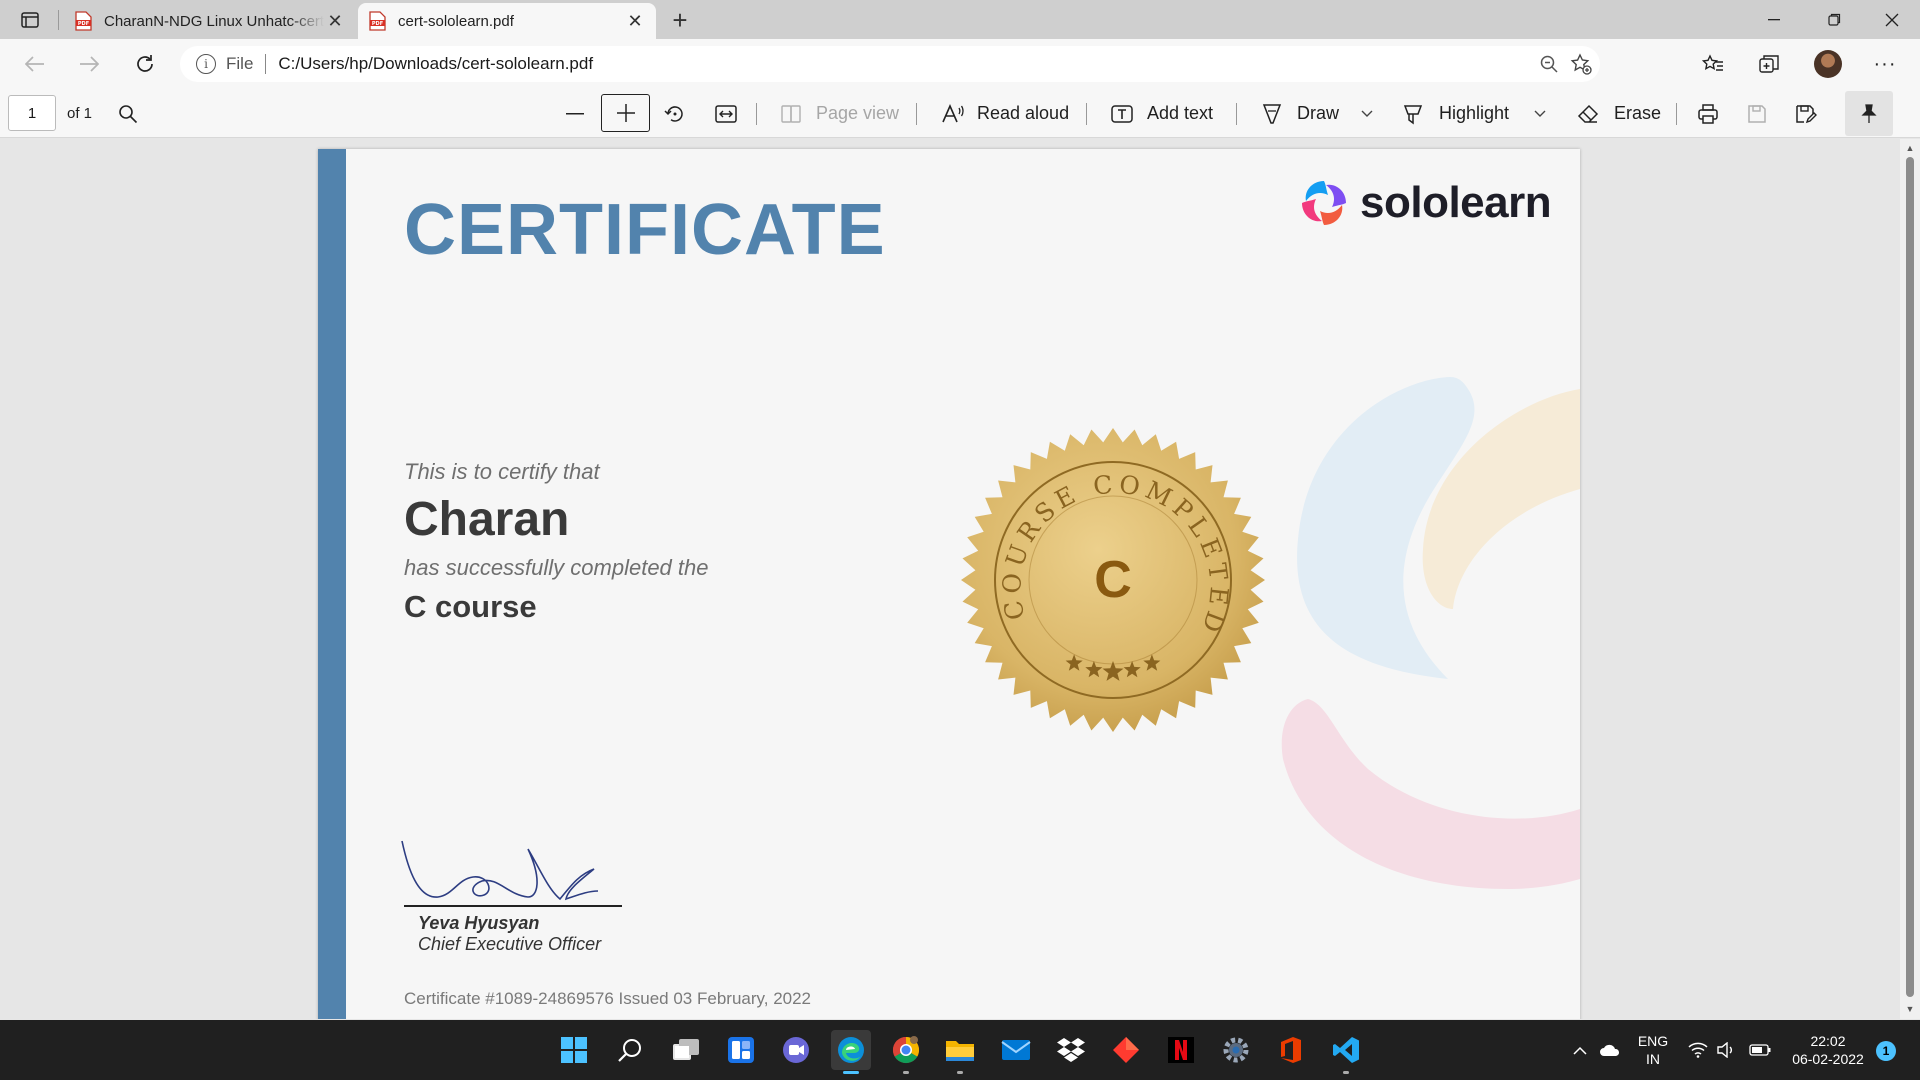 The height and width of the screenshot is (1080, 1920). What do you see at coordinates (953, 114) in the screenshot?
I see `read-aloud-icon` at bounding box center [953, 114].